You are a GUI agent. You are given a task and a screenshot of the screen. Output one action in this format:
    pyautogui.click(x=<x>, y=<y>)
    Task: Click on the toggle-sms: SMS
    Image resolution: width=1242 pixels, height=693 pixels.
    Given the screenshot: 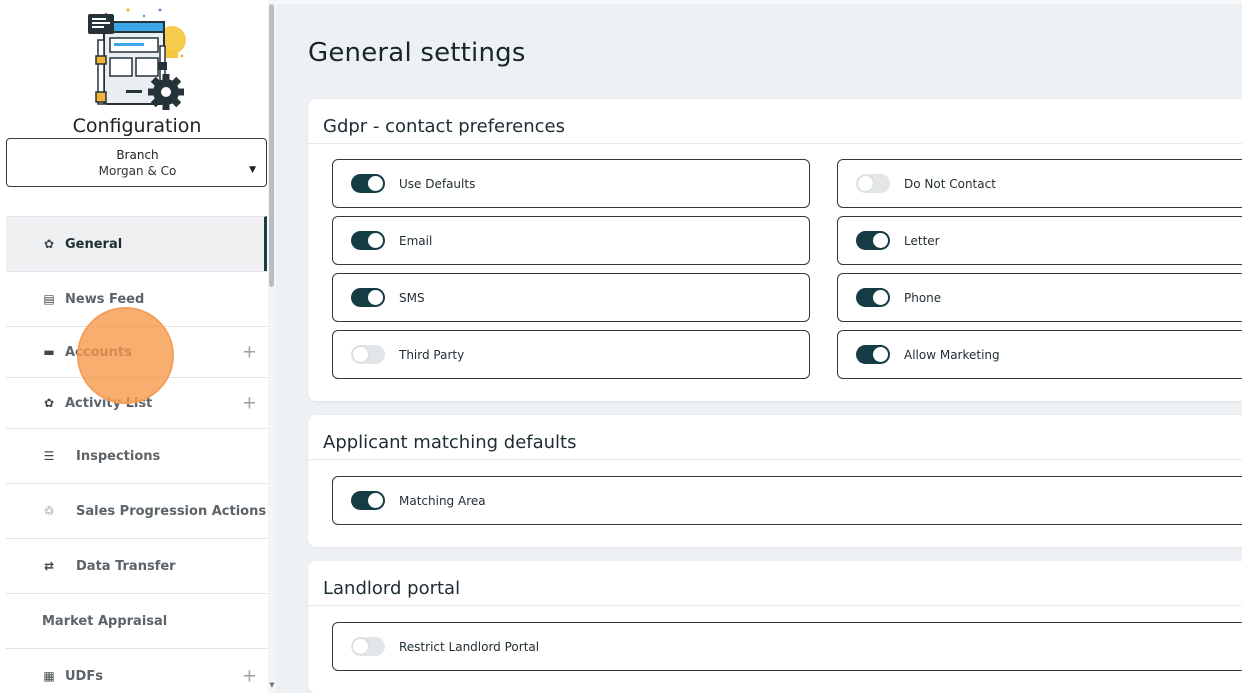 What is the action you would take?
    pyautogui.click(x=571, y=297)
    